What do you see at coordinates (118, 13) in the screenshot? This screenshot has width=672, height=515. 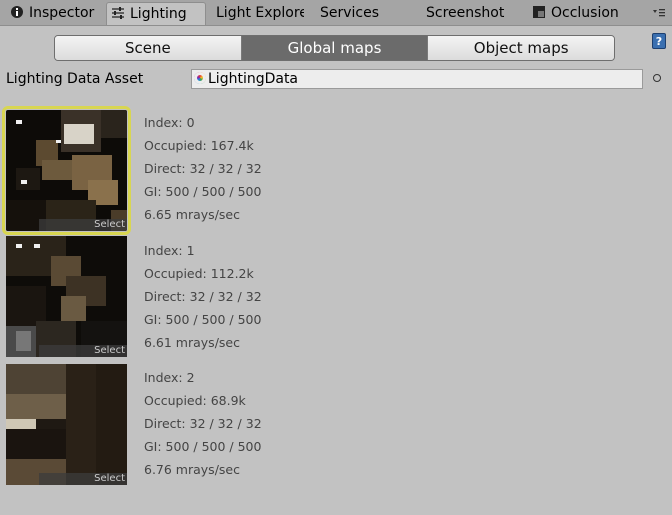 I see `lighting-settings-icon` at bounding box center [118, 13].